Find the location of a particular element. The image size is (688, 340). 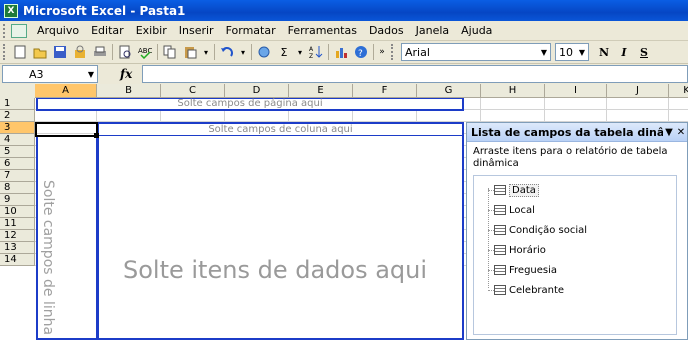

save-icon is located at coordinates (60, 52).